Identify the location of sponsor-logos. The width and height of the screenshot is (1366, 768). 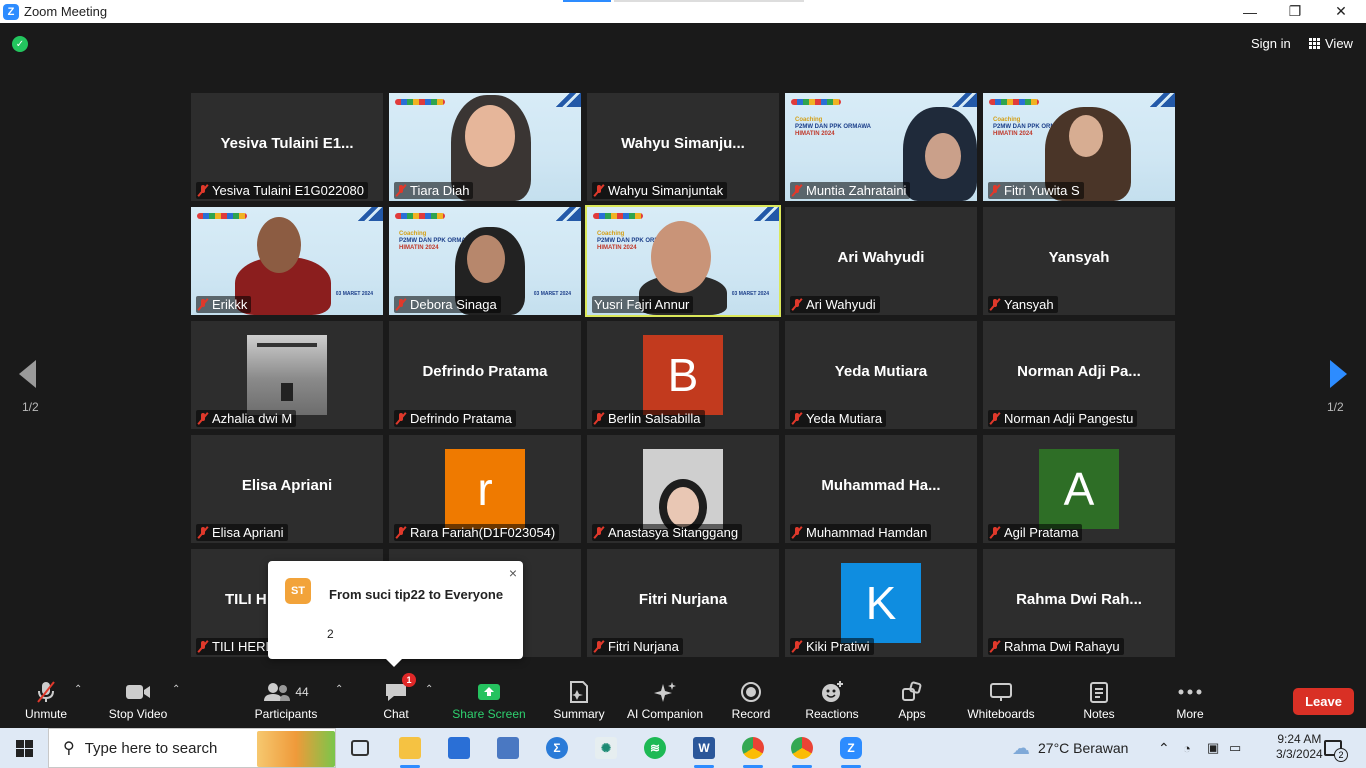
(420, 102).